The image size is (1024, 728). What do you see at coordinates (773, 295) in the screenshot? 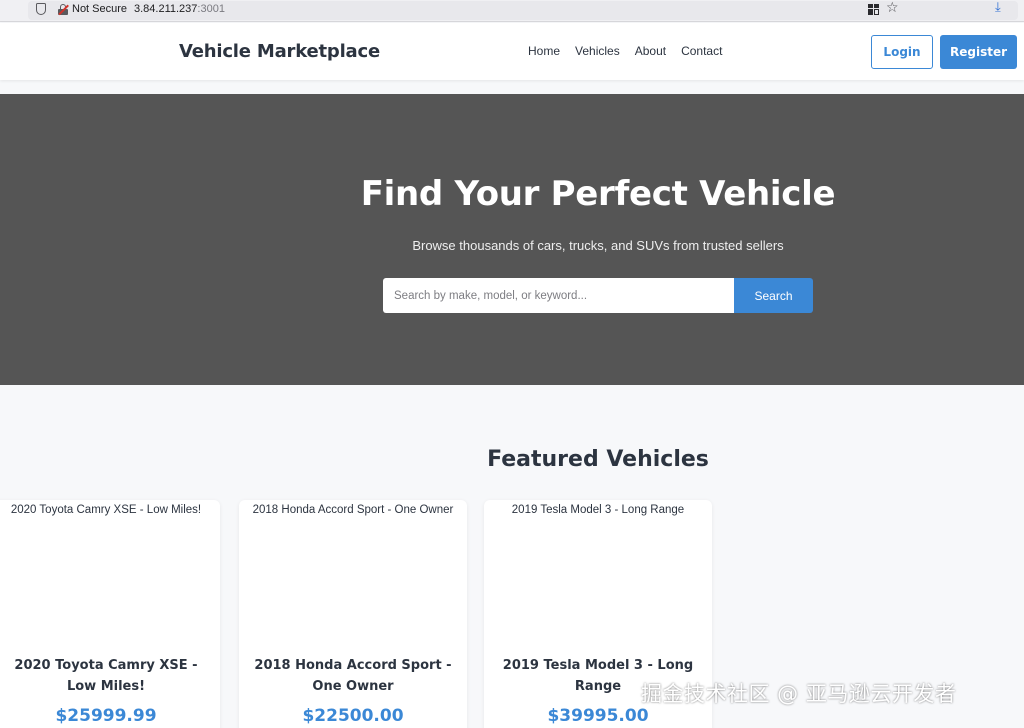
I see `search-button: Search` at bounding box center [773, 295].